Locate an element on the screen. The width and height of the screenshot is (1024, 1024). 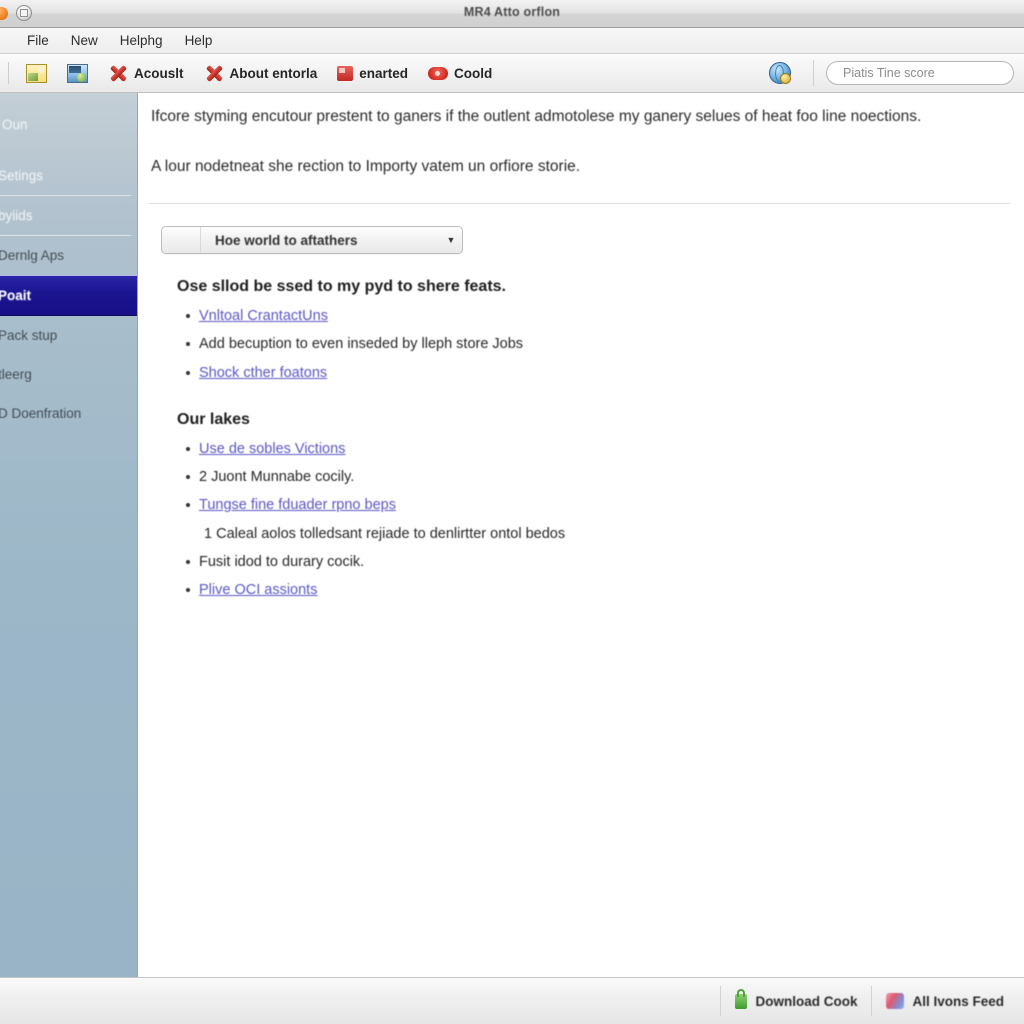
menu-item-new: New is located at coordinates (84, 40).